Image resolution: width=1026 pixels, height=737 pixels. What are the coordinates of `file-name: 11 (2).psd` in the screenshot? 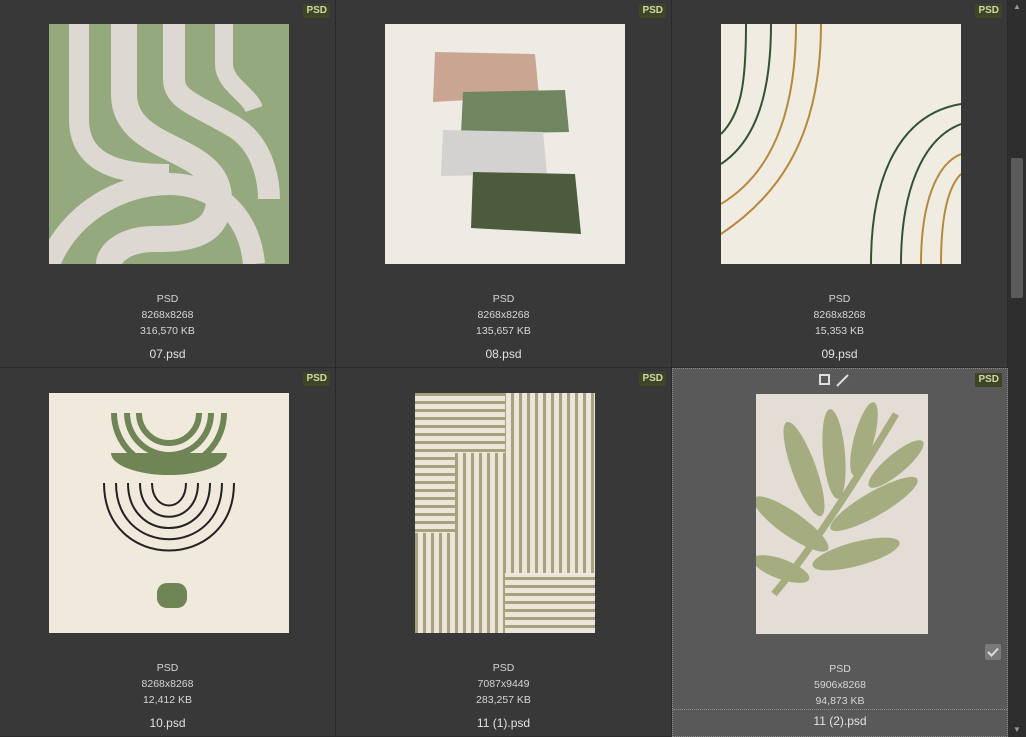 It's located at (840, 718).